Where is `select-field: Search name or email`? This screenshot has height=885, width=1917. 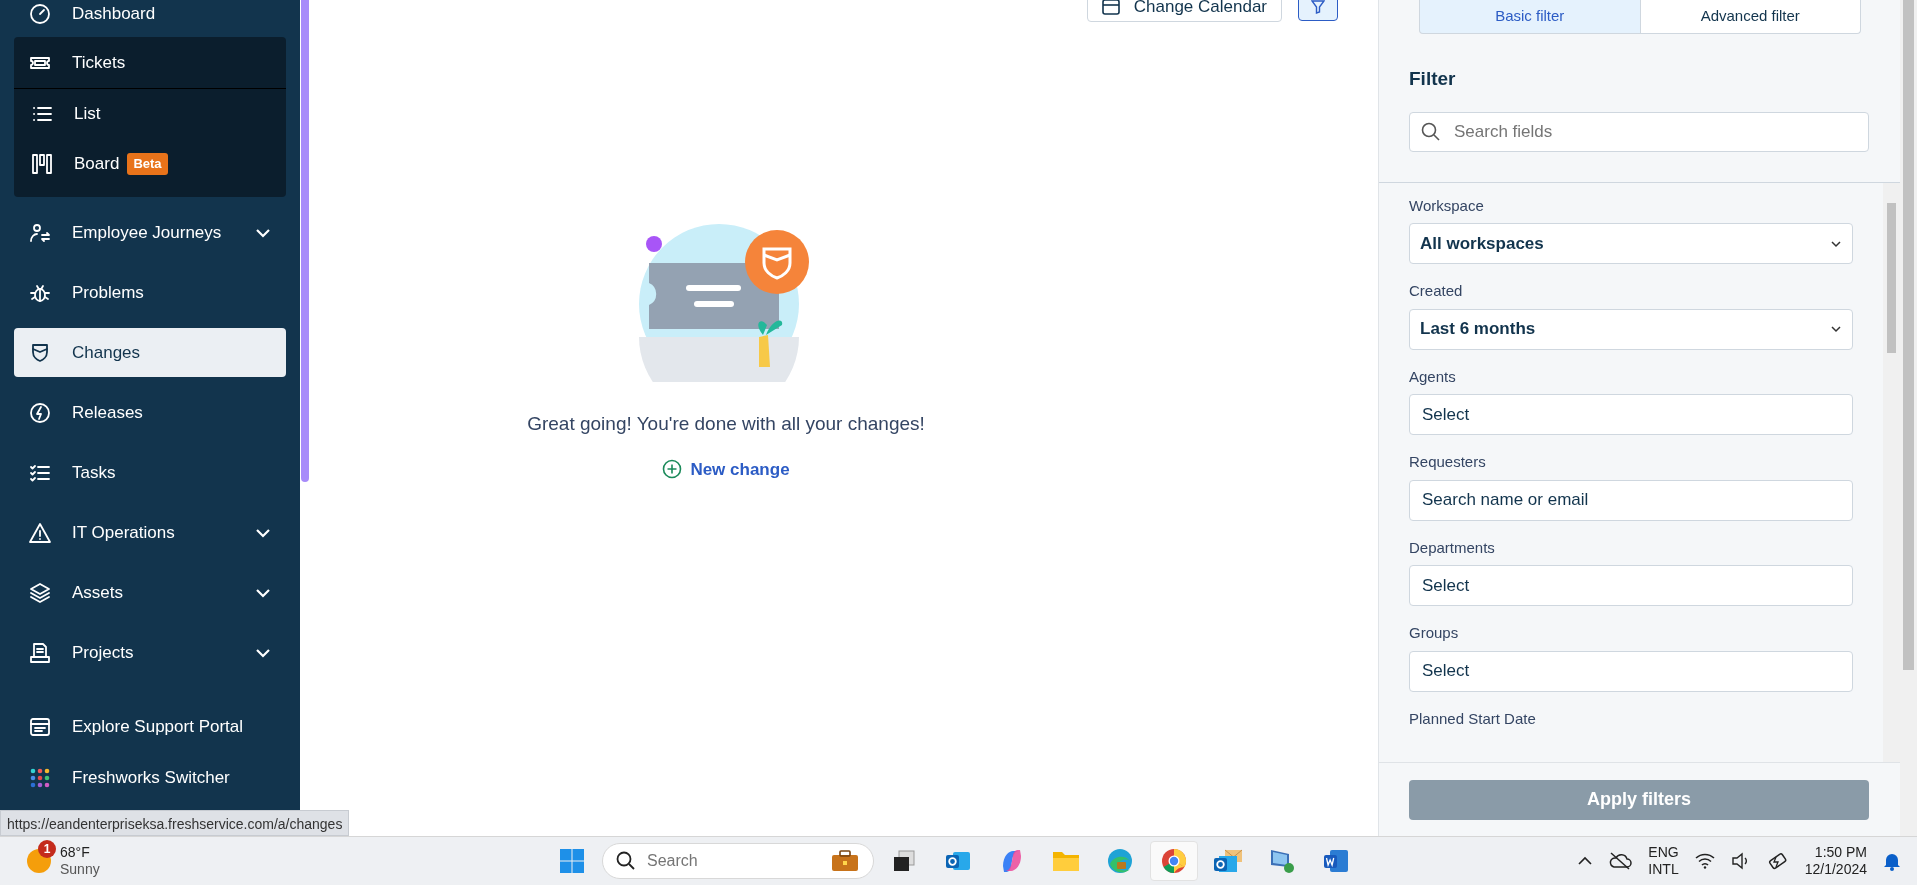
select-field: Search name or email is located at coordinates (1631, 500).